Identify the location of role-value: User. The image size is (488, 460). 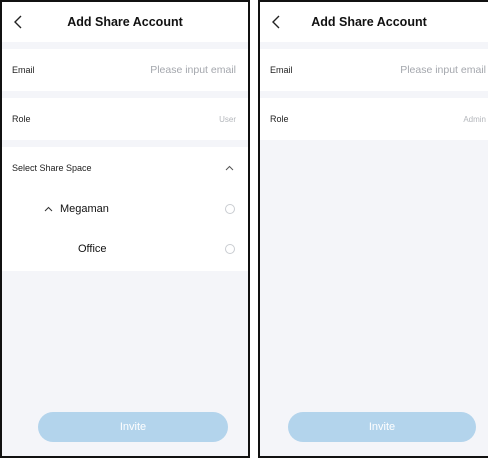
(227, 119).